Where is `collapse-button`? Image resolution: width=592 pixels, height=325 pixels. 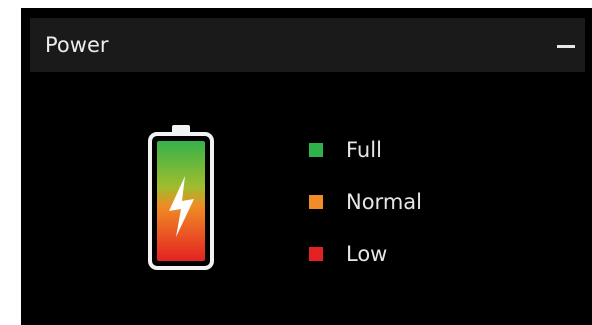
collapse-button is located at coordinates (566, 45).